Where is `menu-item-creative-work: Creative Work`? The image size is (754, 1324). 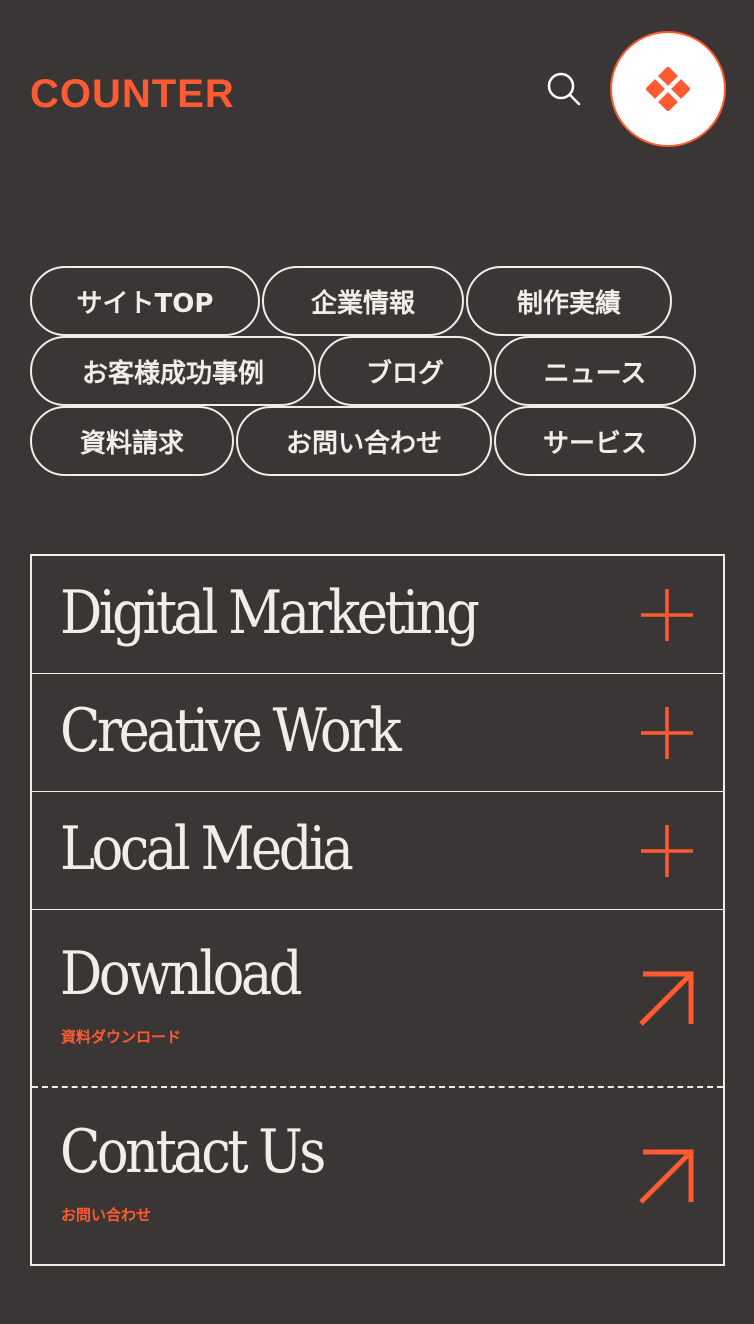 menu-item-creative-work: Creative Work is located at coordinates (377, 733).